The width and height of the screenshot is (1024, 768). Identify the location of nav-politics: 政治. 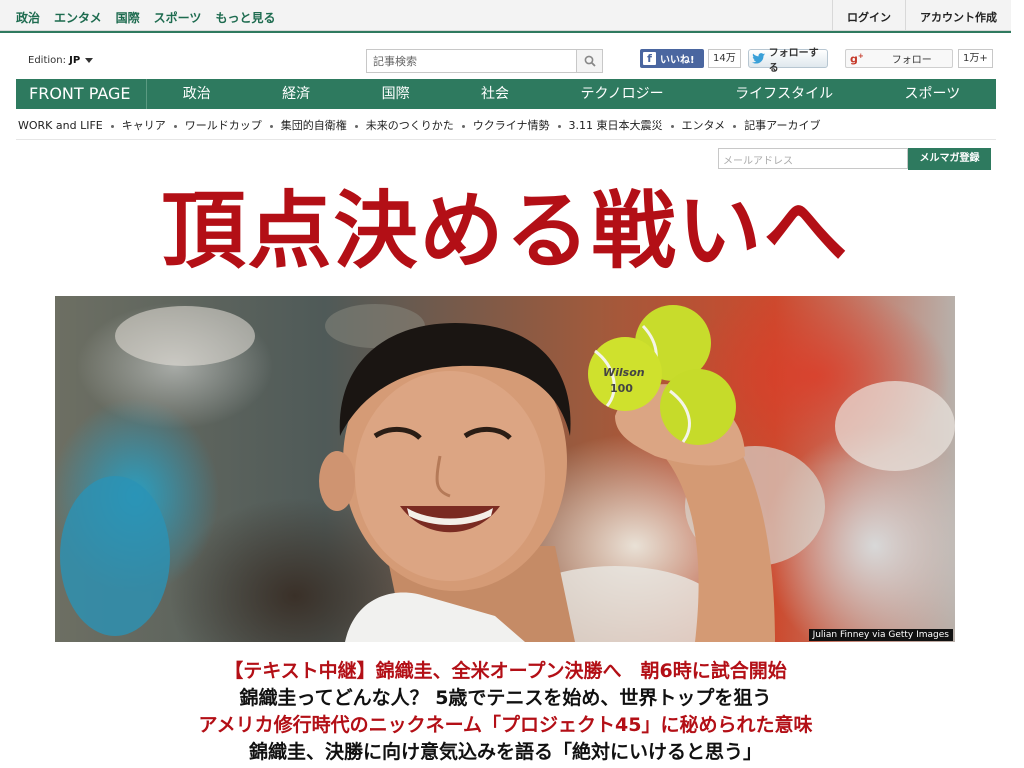
(197, 94).